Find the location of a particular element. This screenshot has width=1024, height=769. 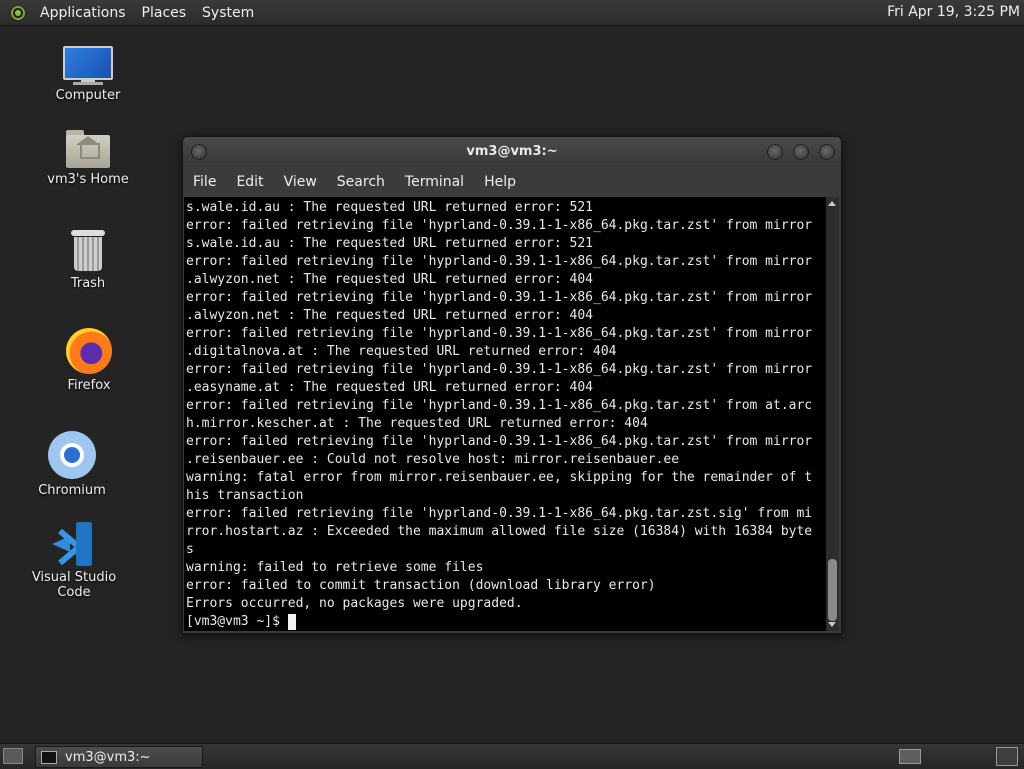

bottom-panel: vm3@vm3:~ is located at coordinates (512, 756).